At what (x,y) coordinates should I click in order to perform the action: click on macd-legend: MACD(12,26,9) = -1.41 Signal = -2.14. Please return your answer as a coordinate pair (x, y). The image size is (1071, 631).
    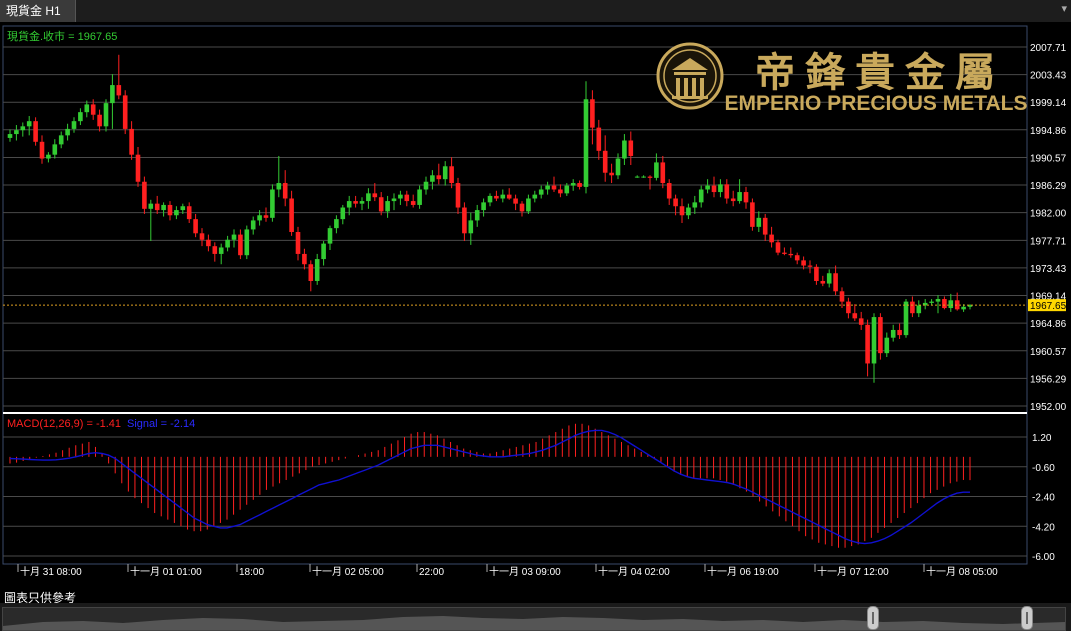
    Looking at the image, I should click on (101, 424).